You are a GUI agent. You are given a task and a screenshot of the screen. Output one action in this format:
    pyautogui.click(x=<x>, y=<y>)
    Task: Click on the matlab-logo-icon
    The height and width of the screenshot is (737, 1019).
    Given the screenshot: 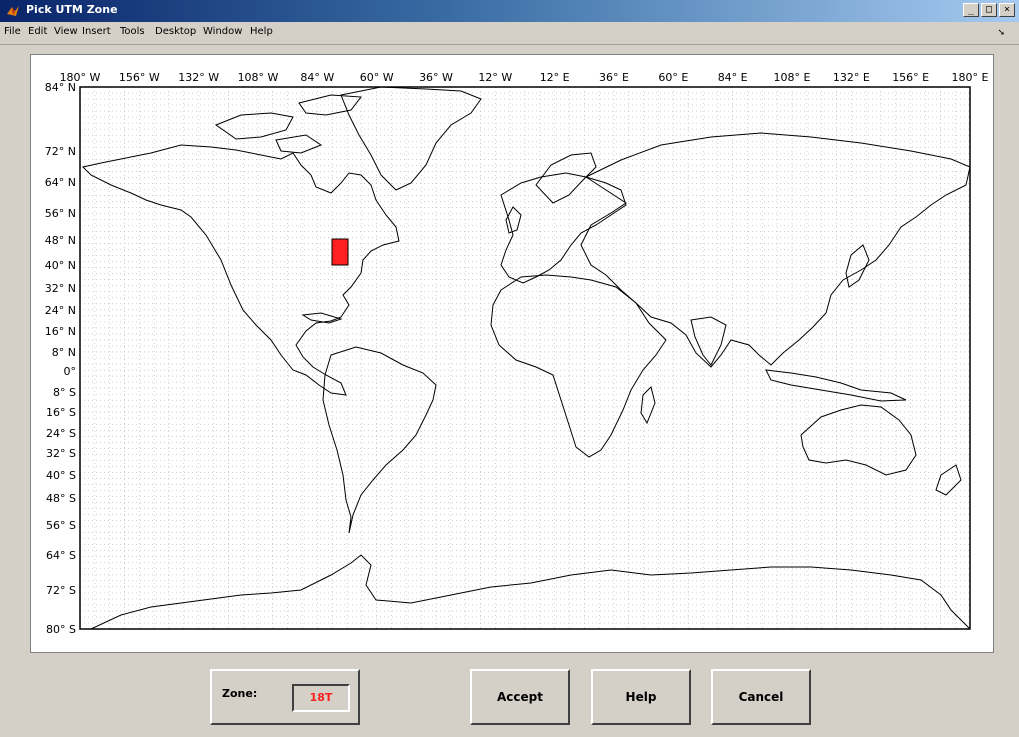 What is the action you would take?
    pyautogui.click(x=13, y=11)
    